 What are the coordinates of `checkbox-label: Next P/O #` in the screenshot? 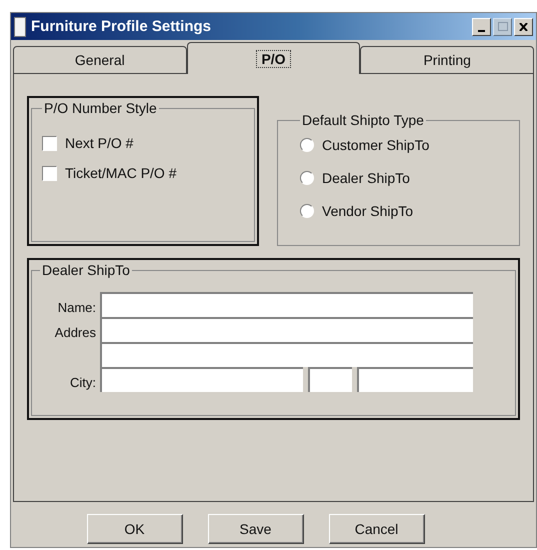 It's located at (99, 143).